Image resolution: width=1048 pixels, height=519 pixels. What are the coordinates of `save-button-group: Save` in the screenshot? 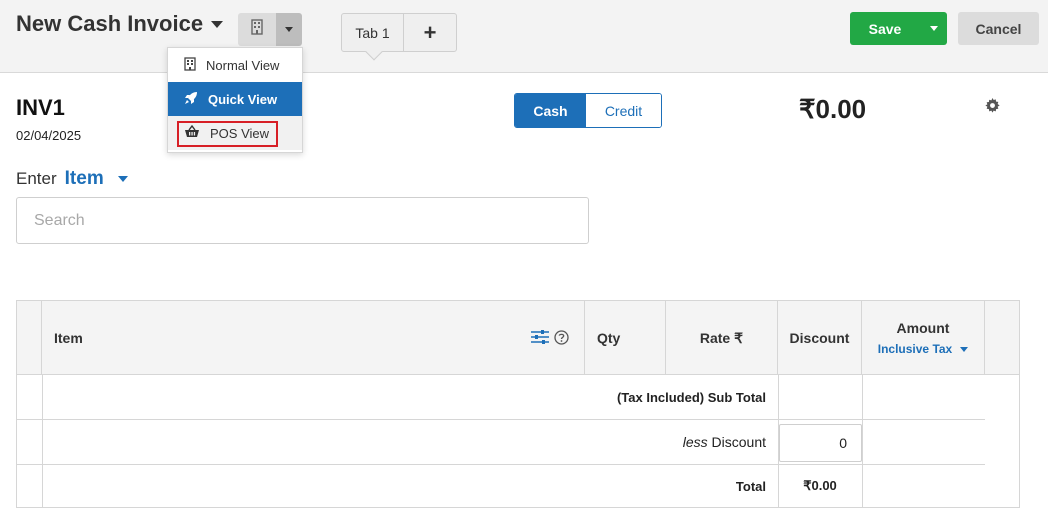 It's located at (898, 28).